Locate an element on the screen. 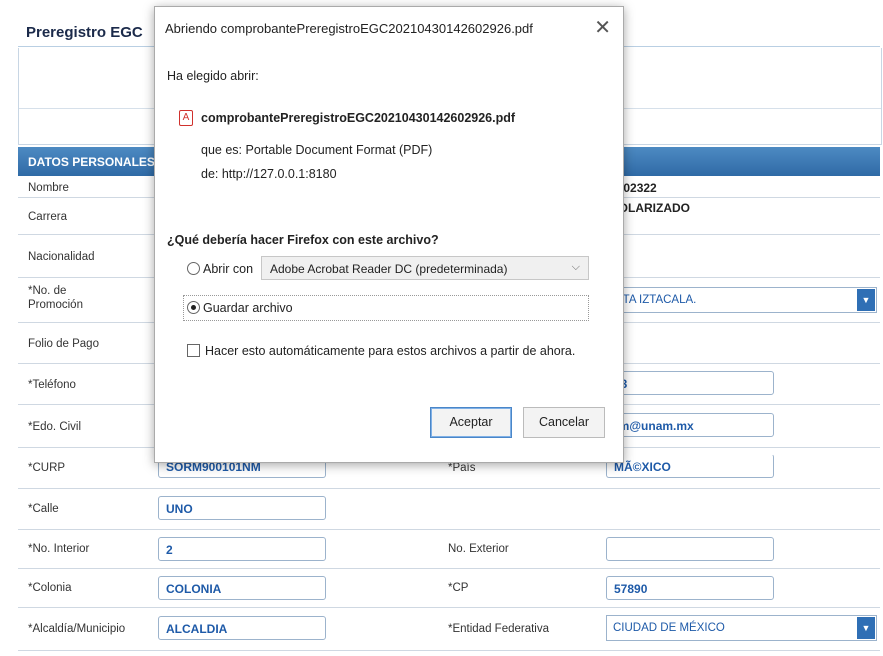  label-pais: *País is located at coordinates (462, 468).